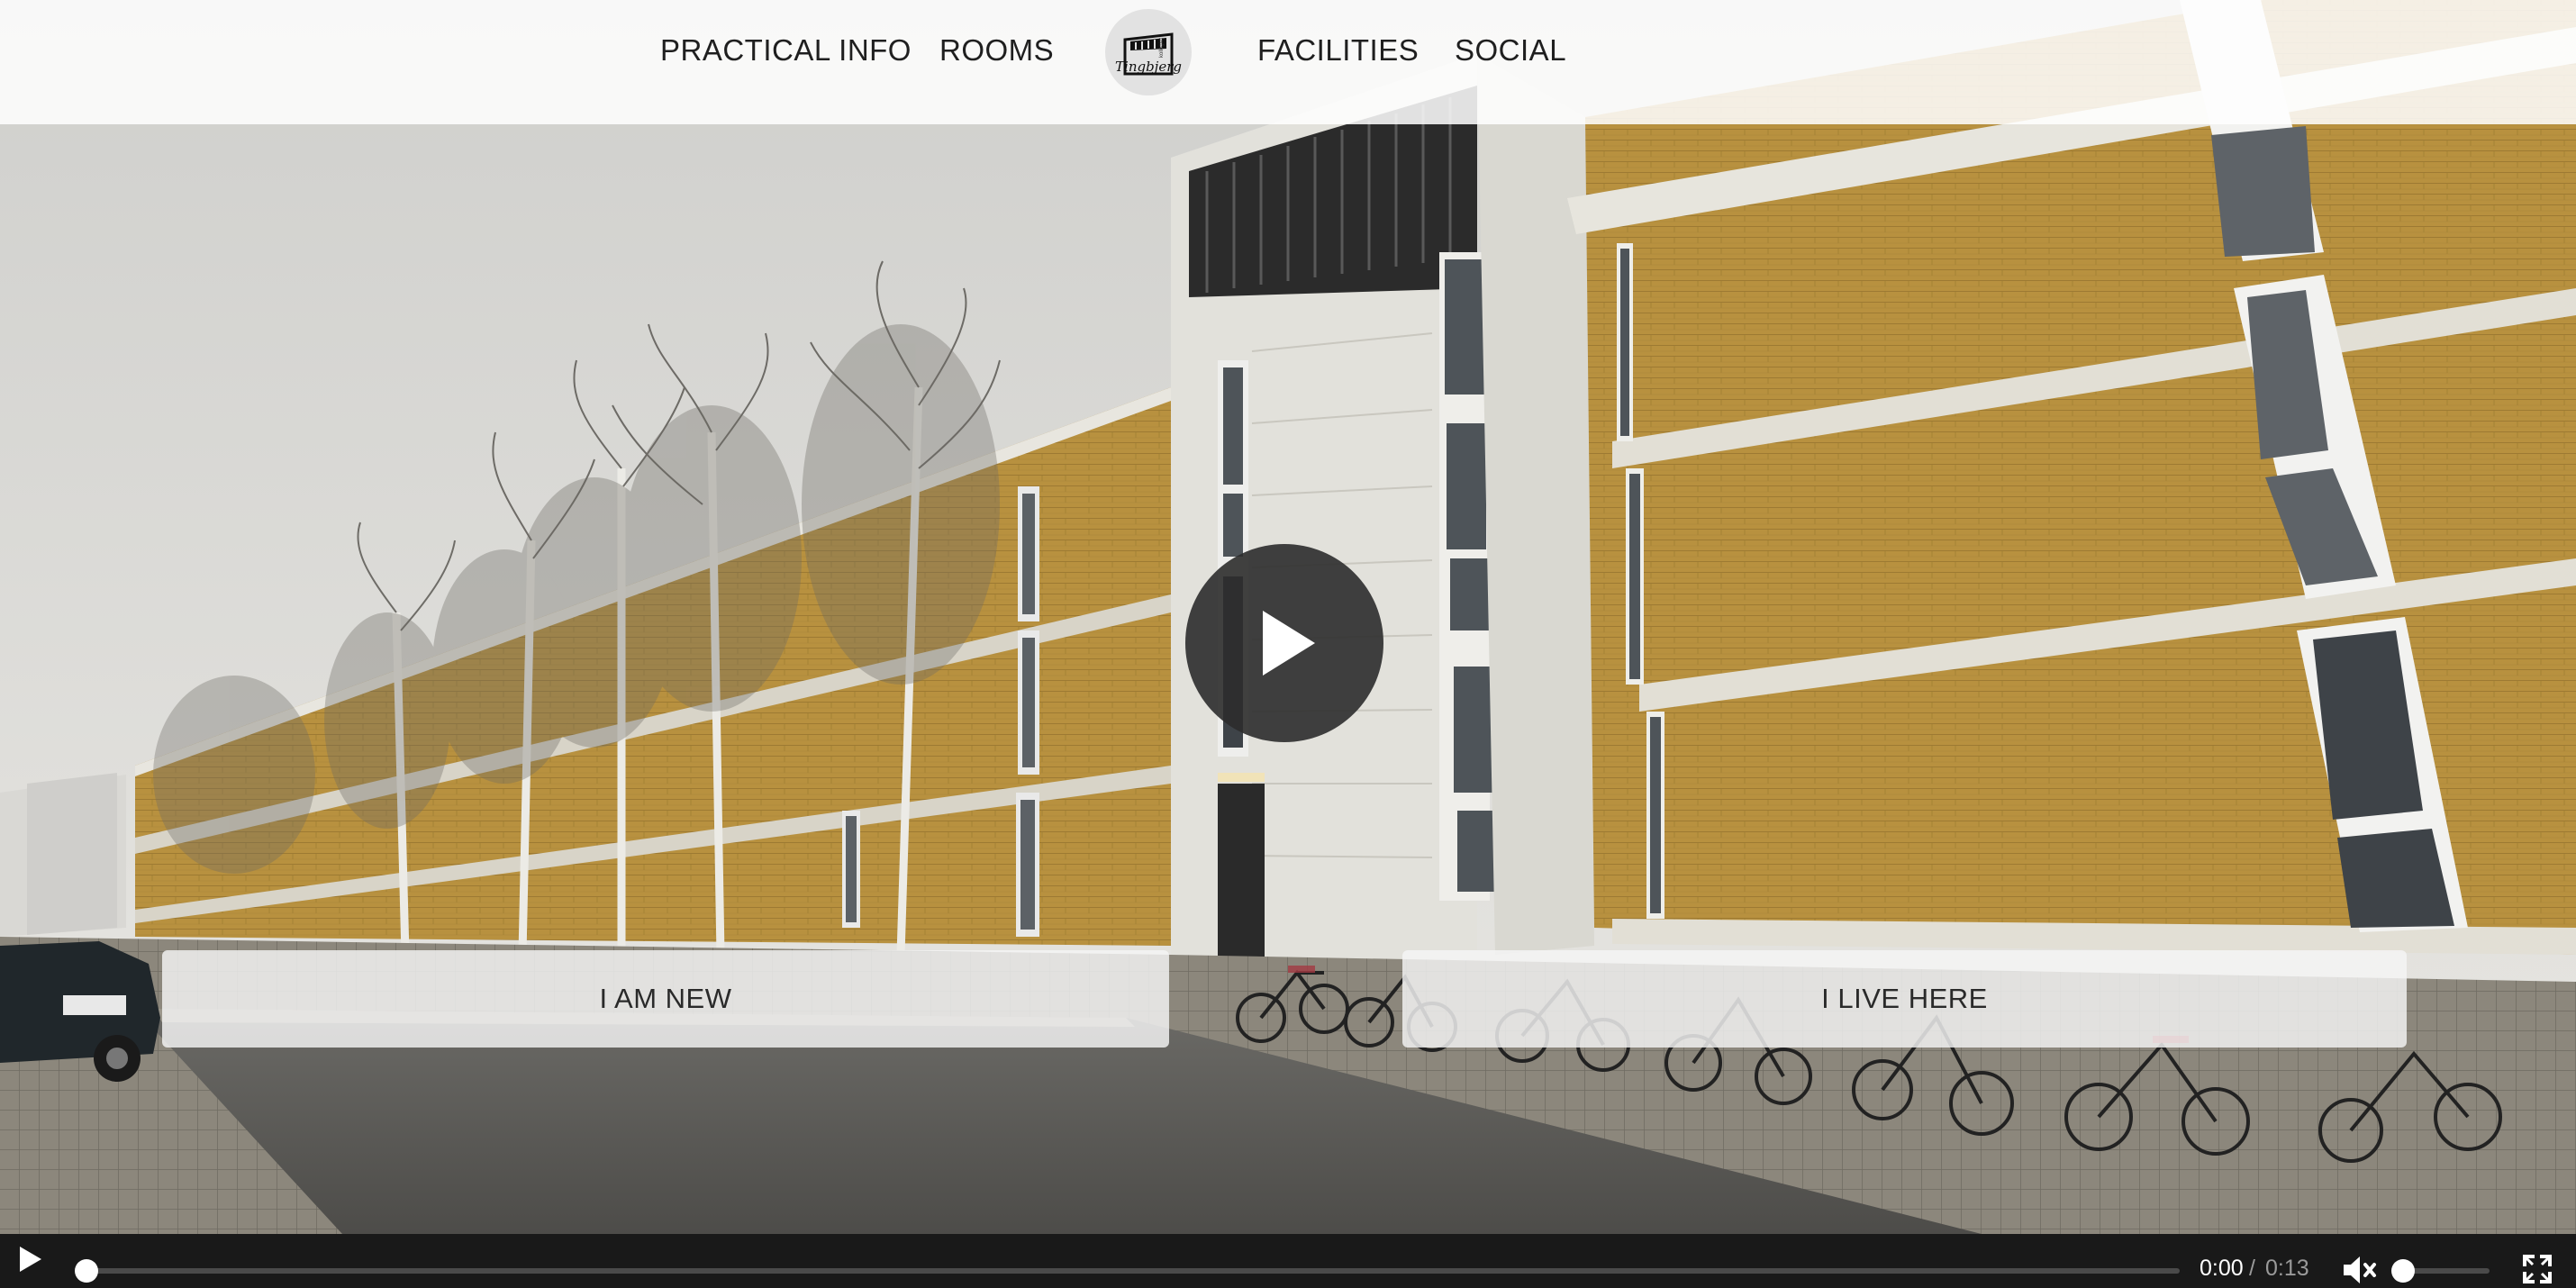  I want to click on logo-subtext: kollegiet, so click(1162, 48).